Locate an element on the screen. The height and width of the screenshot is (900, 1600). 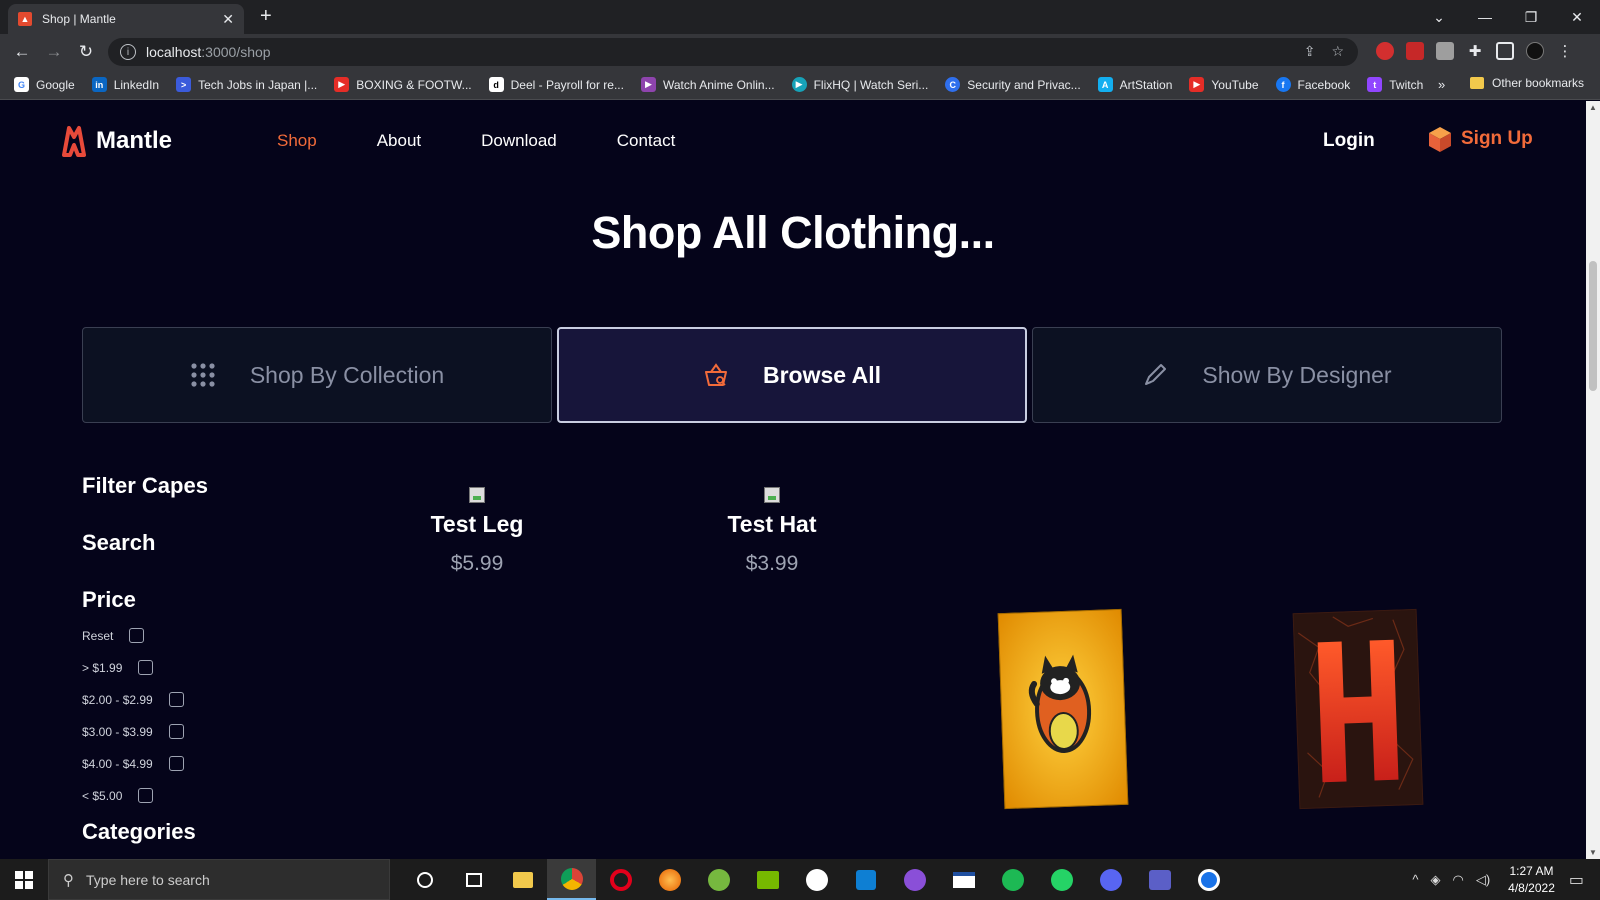
side-panel-icon is located at coordinates (1505, 51).